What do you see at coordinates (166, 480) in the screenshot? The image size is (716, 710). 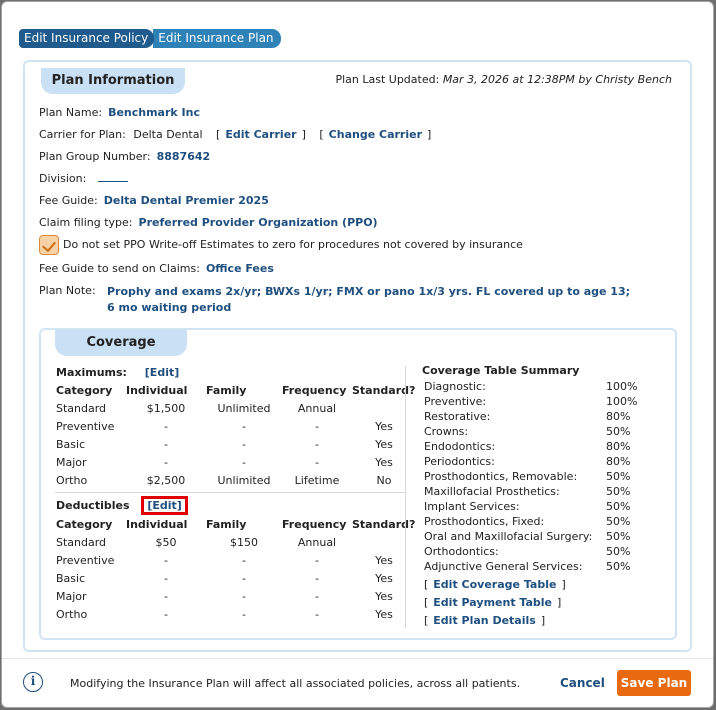 I see `maximums-cell: $2,500` at bounding box center [166, 480].